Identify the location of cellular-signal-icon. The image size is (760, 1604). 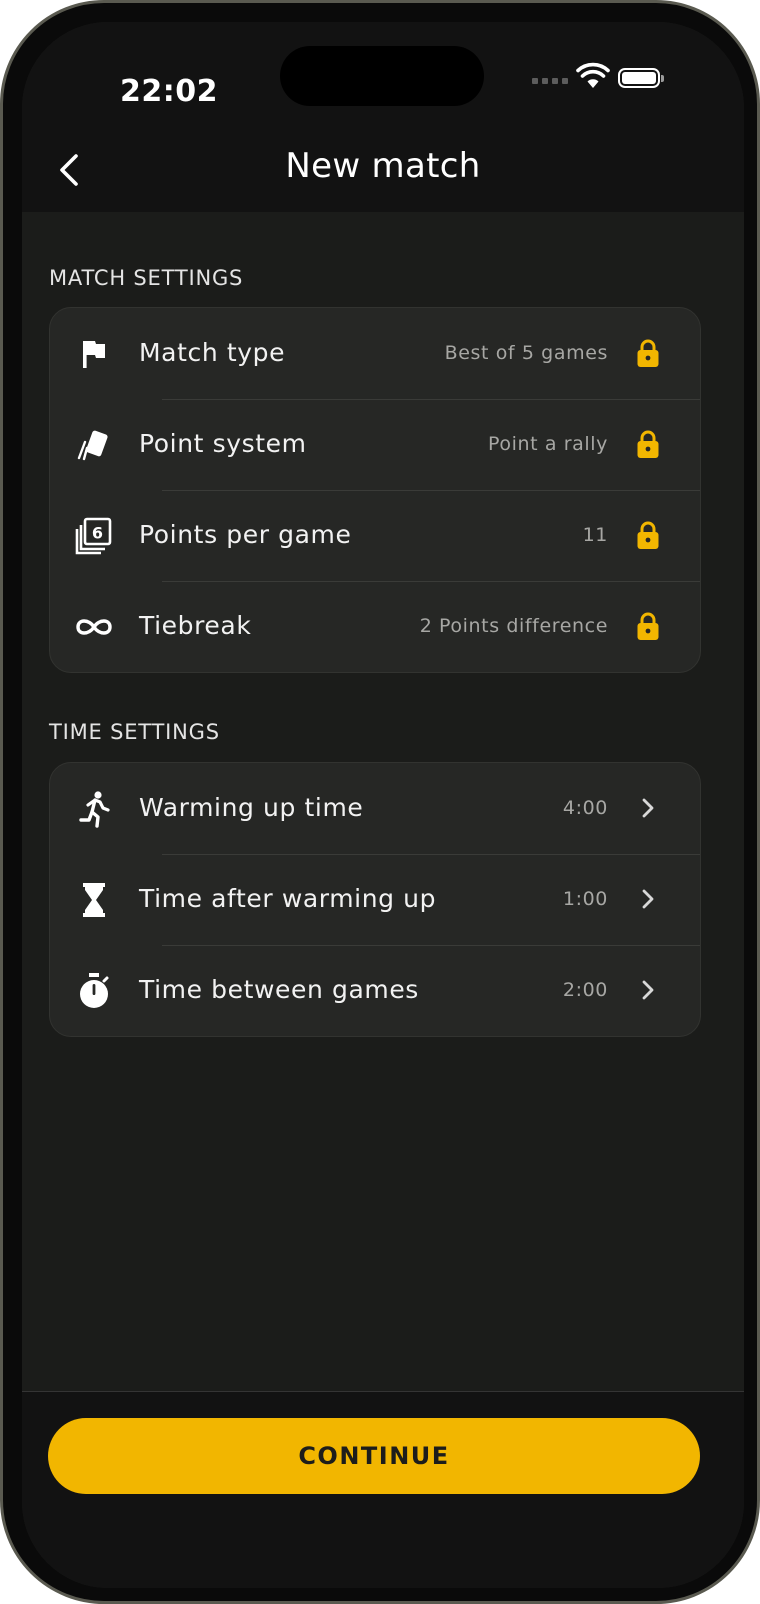
(550, 81).